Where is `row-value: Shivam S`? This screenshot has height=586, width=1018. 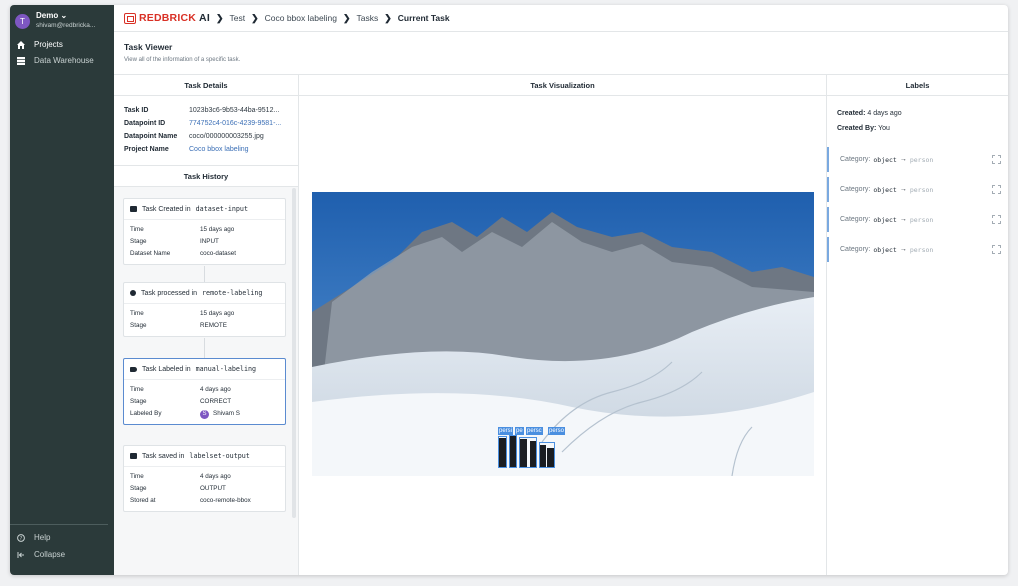 row-value: Shivam S is located at coordinates (226, 413).